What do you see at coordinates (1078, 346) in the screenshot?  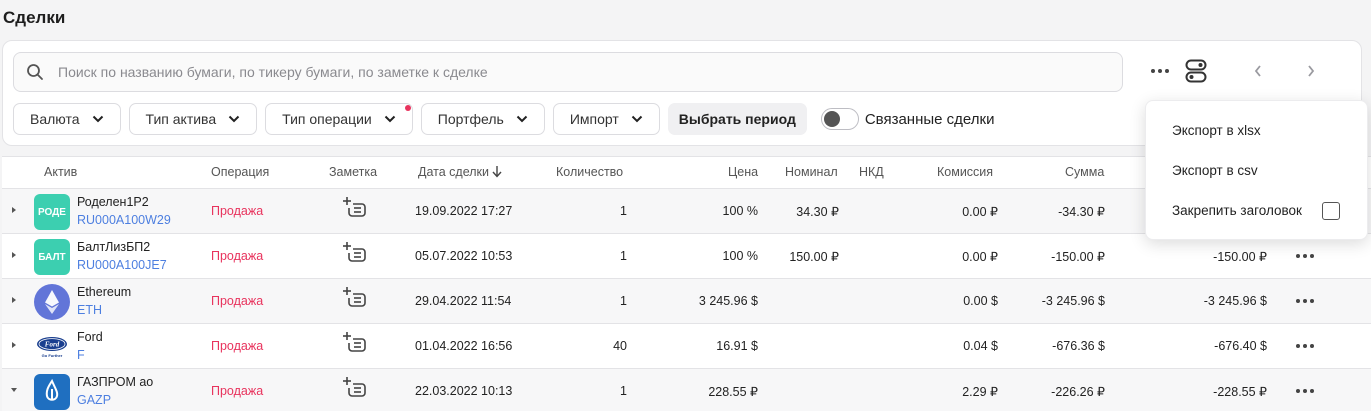 I see `sum-cell: -676.36 $` at bounding box center [1078, 346].